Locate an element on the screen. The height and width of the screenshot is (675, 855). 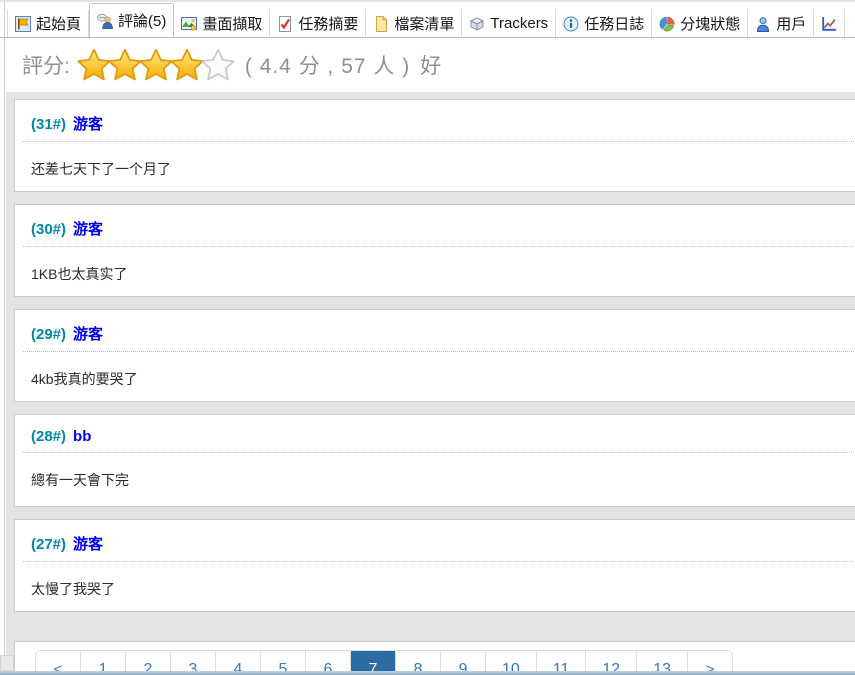
comment-number: (28#) is located at coordinates (49, 436).